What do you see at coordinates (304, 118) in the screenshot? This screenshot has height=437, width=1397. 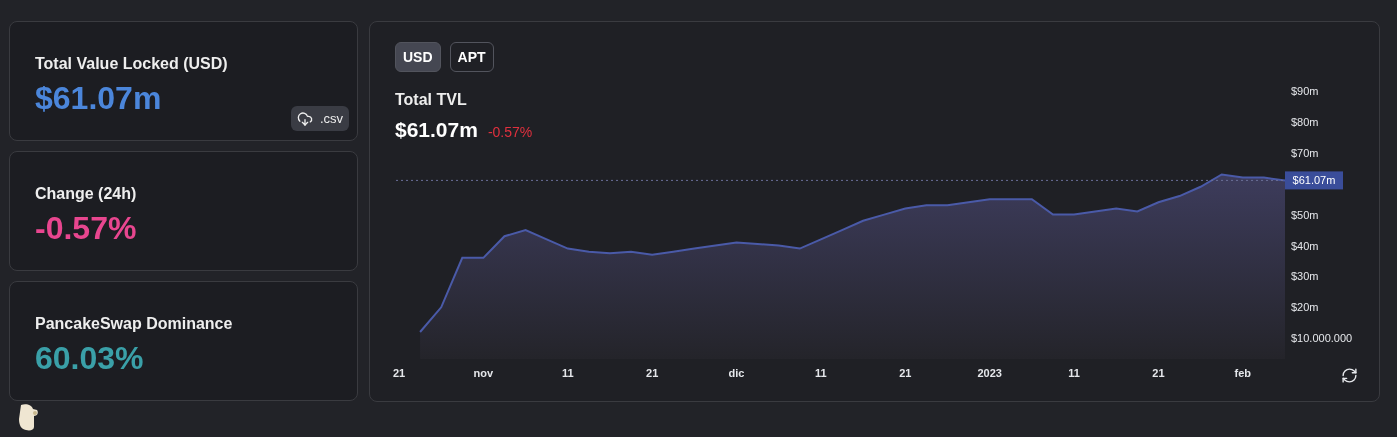 I see `download-icon` at bounding box center [304, 118].